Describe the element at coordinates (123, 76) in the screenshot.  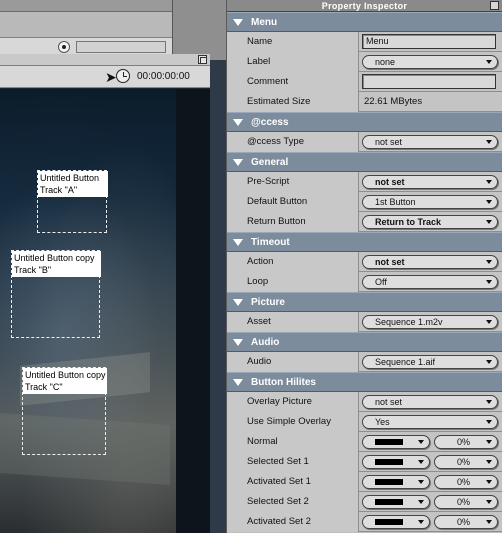
I see `clock-icon` at that location.